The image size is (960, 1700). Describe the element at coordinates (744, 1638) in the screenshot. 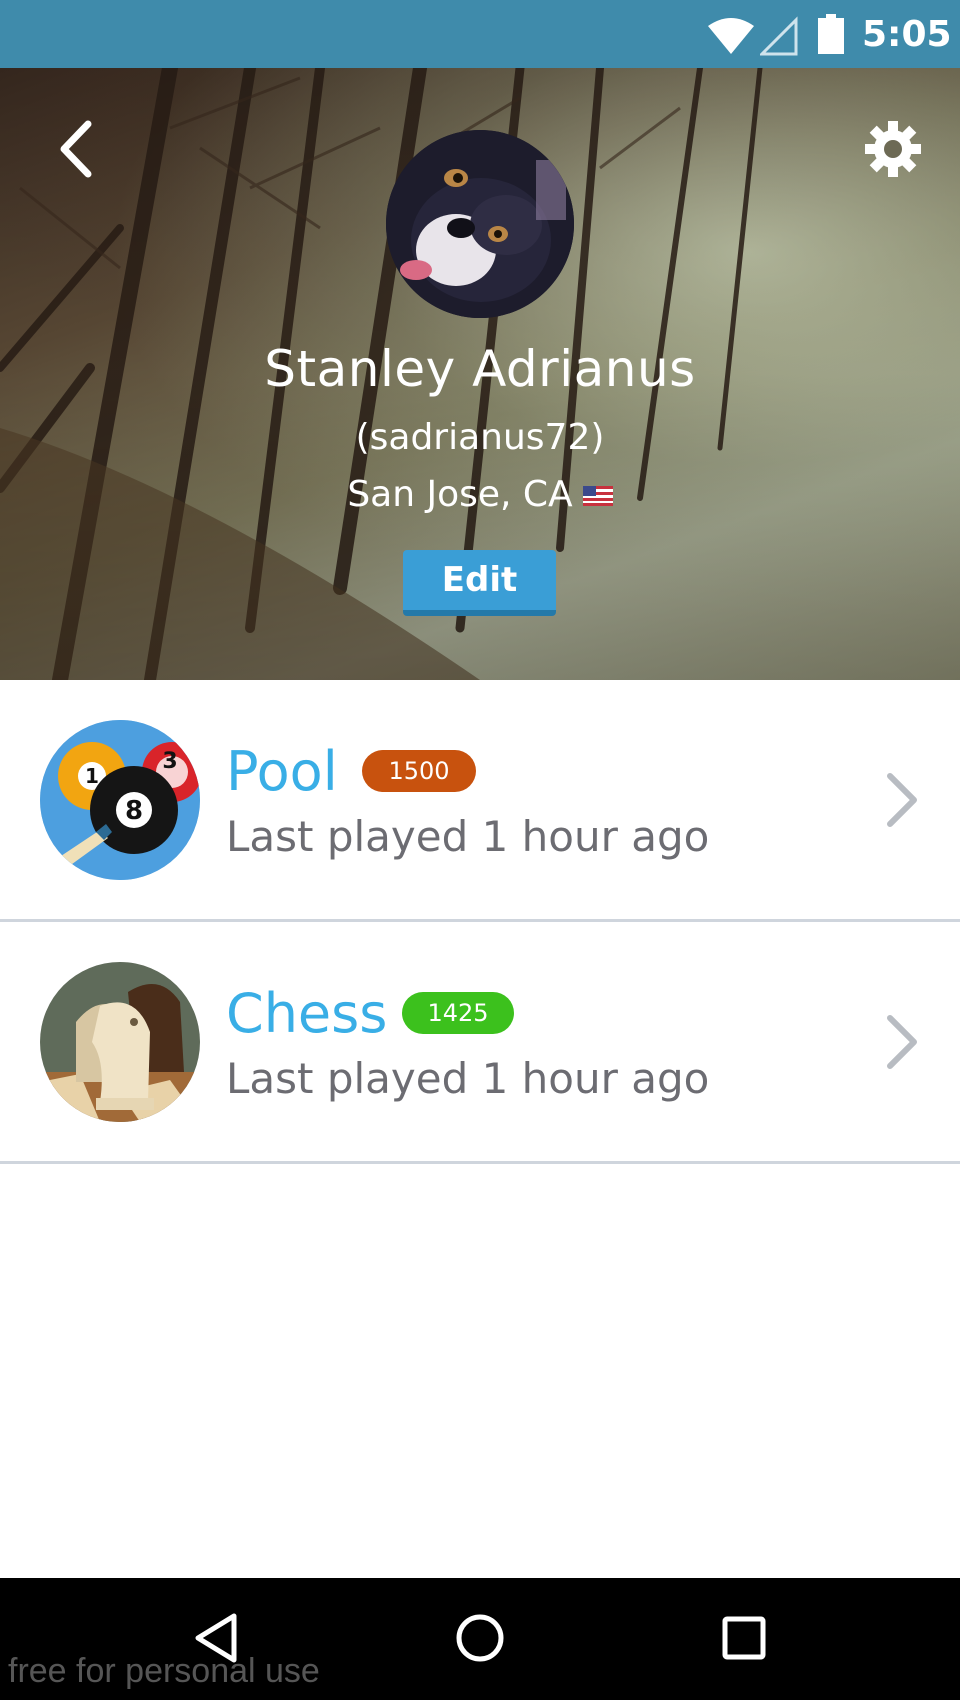

I see `nav-recents-icon` at that location.